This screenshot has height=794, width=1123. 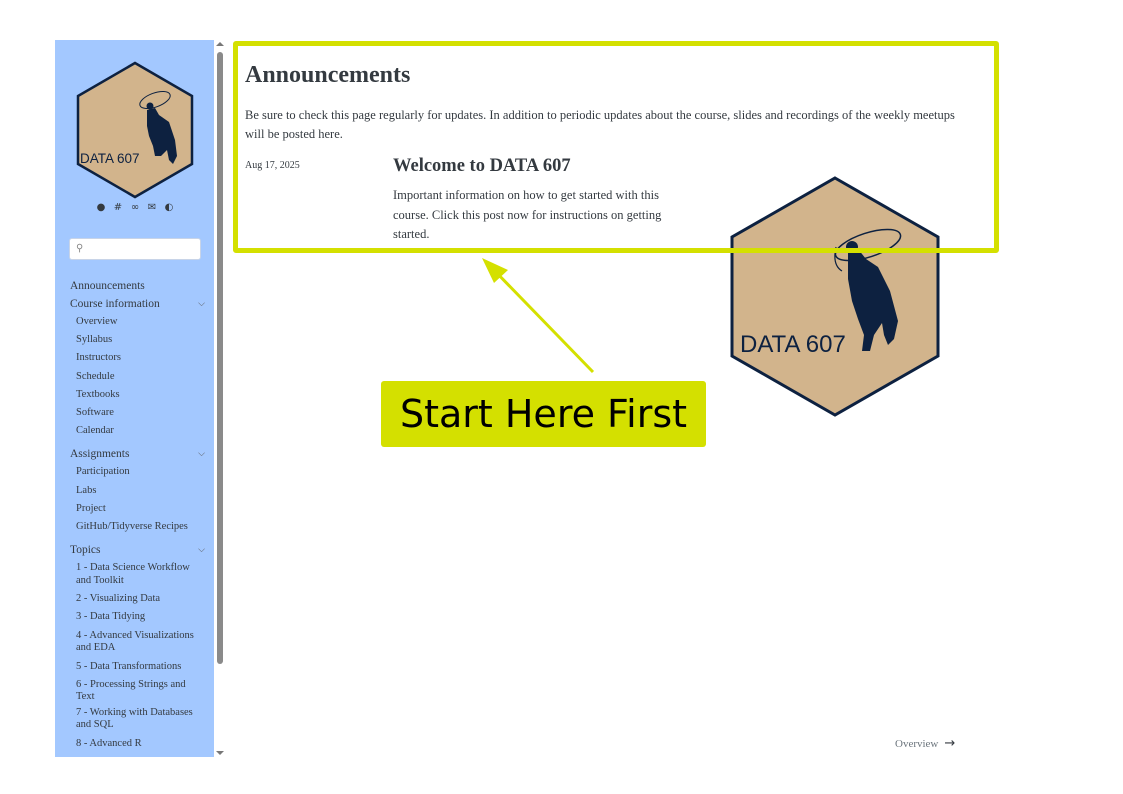 I want to click on sidebar-item-topic-4: 4 - Advanced Visualizations and EDA, so click(x=137, y=642).